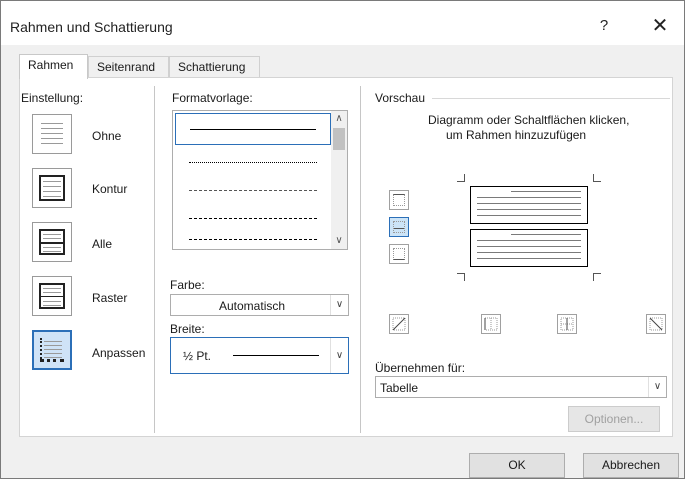 The height and width of the screenshot is (479, 685). I want to click on width-value: ½ Pt., so click(197, 356).